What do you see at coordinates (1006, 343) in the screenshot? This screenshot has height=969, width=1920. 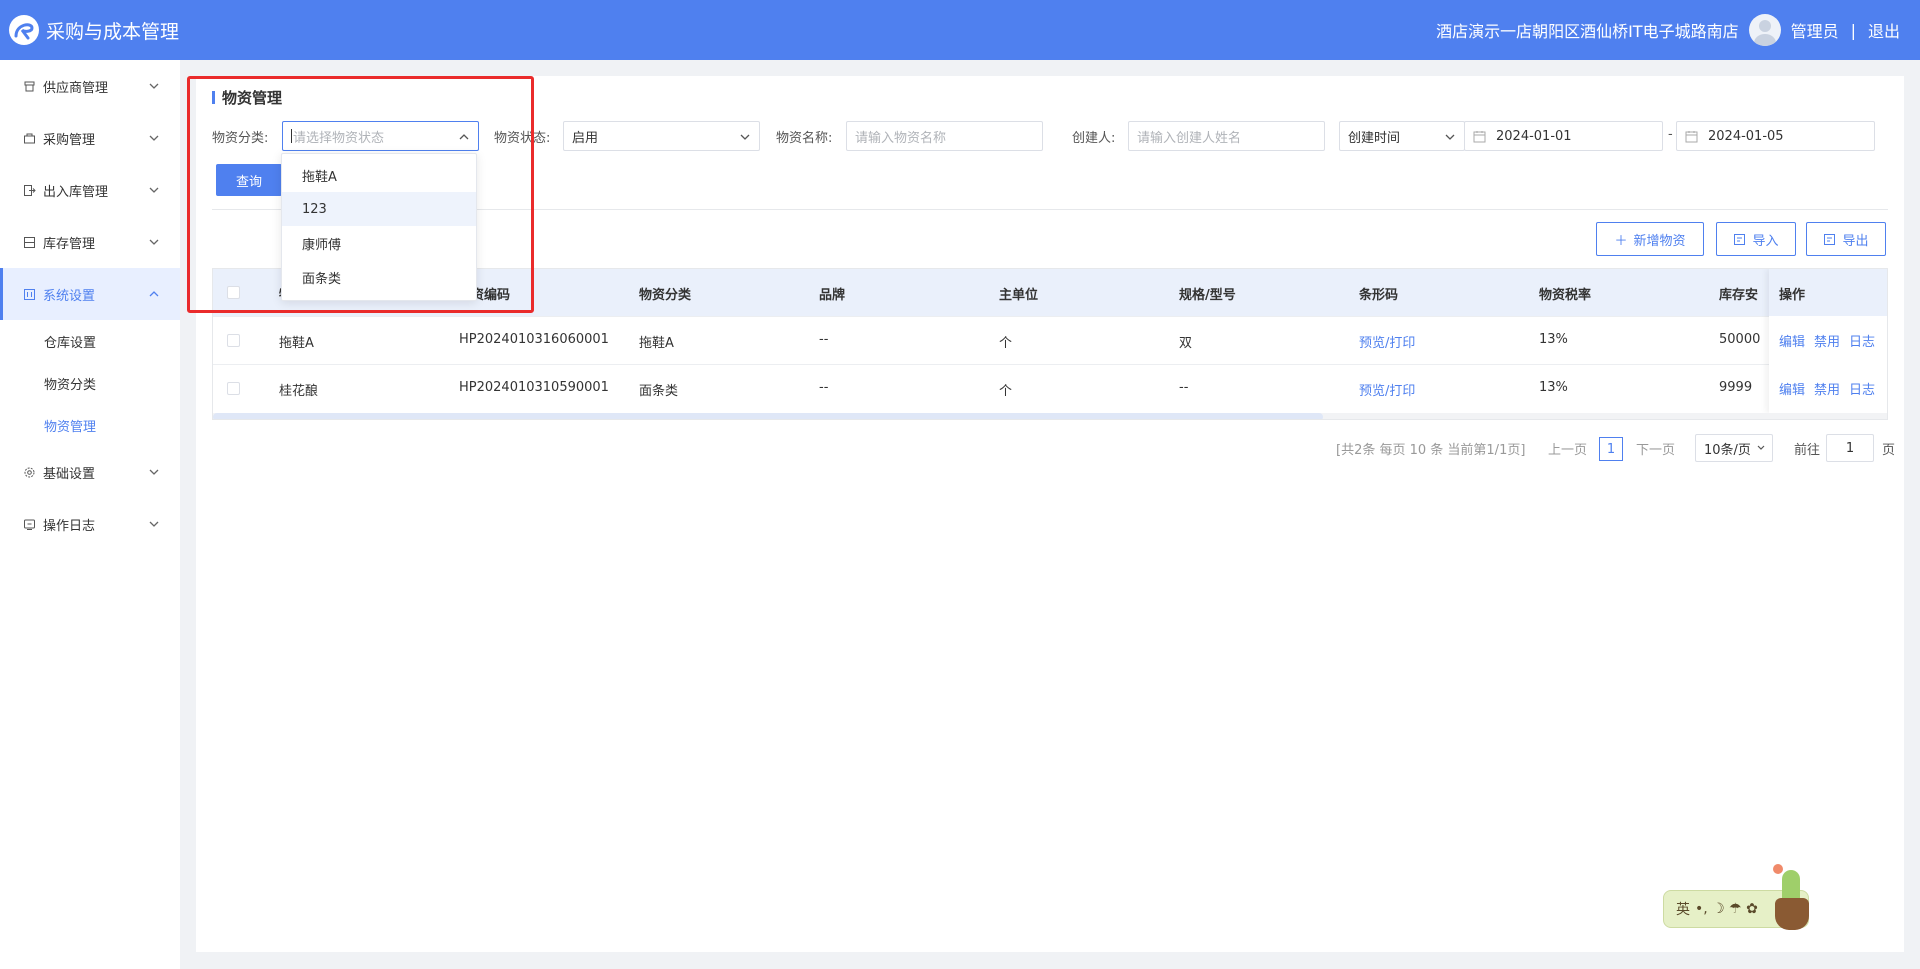 I see `cell-unit: 个` at bounding box center [1006, 343].